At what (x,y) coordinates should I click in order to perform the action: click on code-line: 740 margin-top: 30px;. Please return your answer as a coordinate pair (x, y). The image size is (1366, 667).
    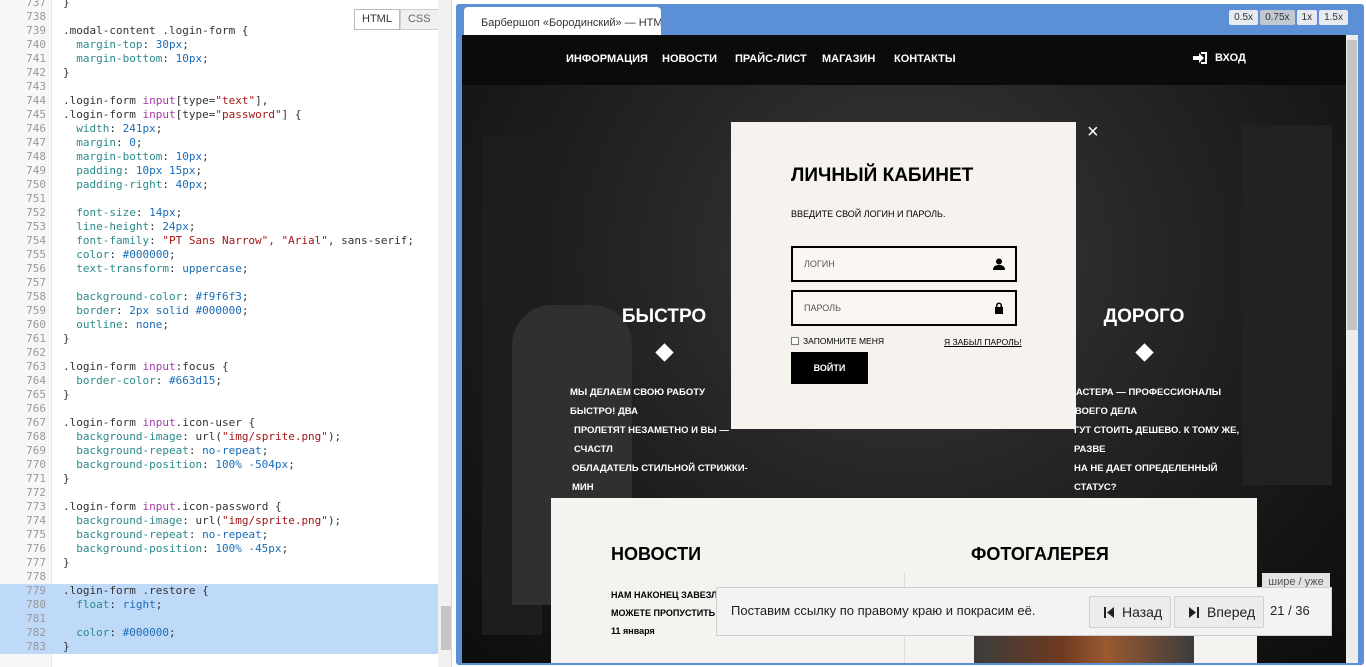
    Looking at the image, I should click on (219, 45).